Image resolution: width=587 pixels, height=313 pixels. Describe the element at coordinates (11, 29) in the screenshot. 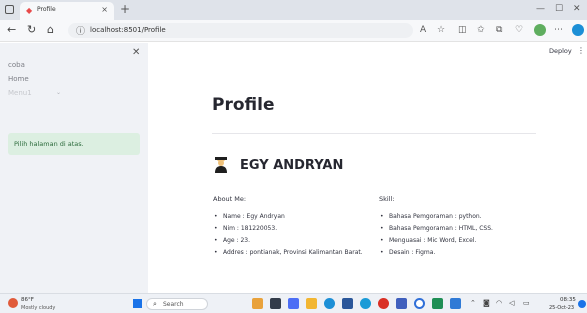

I see `back-icon: ←` at that location.